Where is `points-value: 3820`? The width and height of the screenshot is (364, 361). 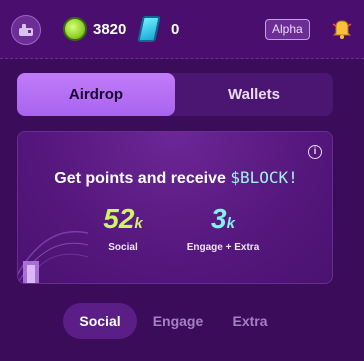
points-value: 3820 is located at coordinates (110, 29).